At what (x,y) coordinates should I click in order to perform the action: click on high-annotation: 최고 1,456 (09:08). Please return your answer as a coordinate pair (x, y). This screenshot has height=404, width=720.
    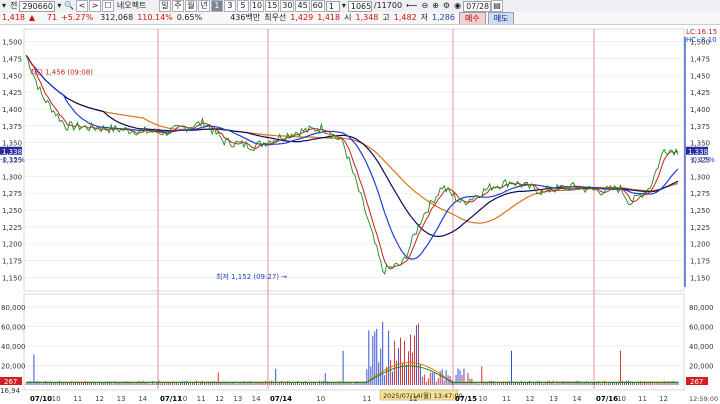
    Looking at the image, I should click on (61, 71).